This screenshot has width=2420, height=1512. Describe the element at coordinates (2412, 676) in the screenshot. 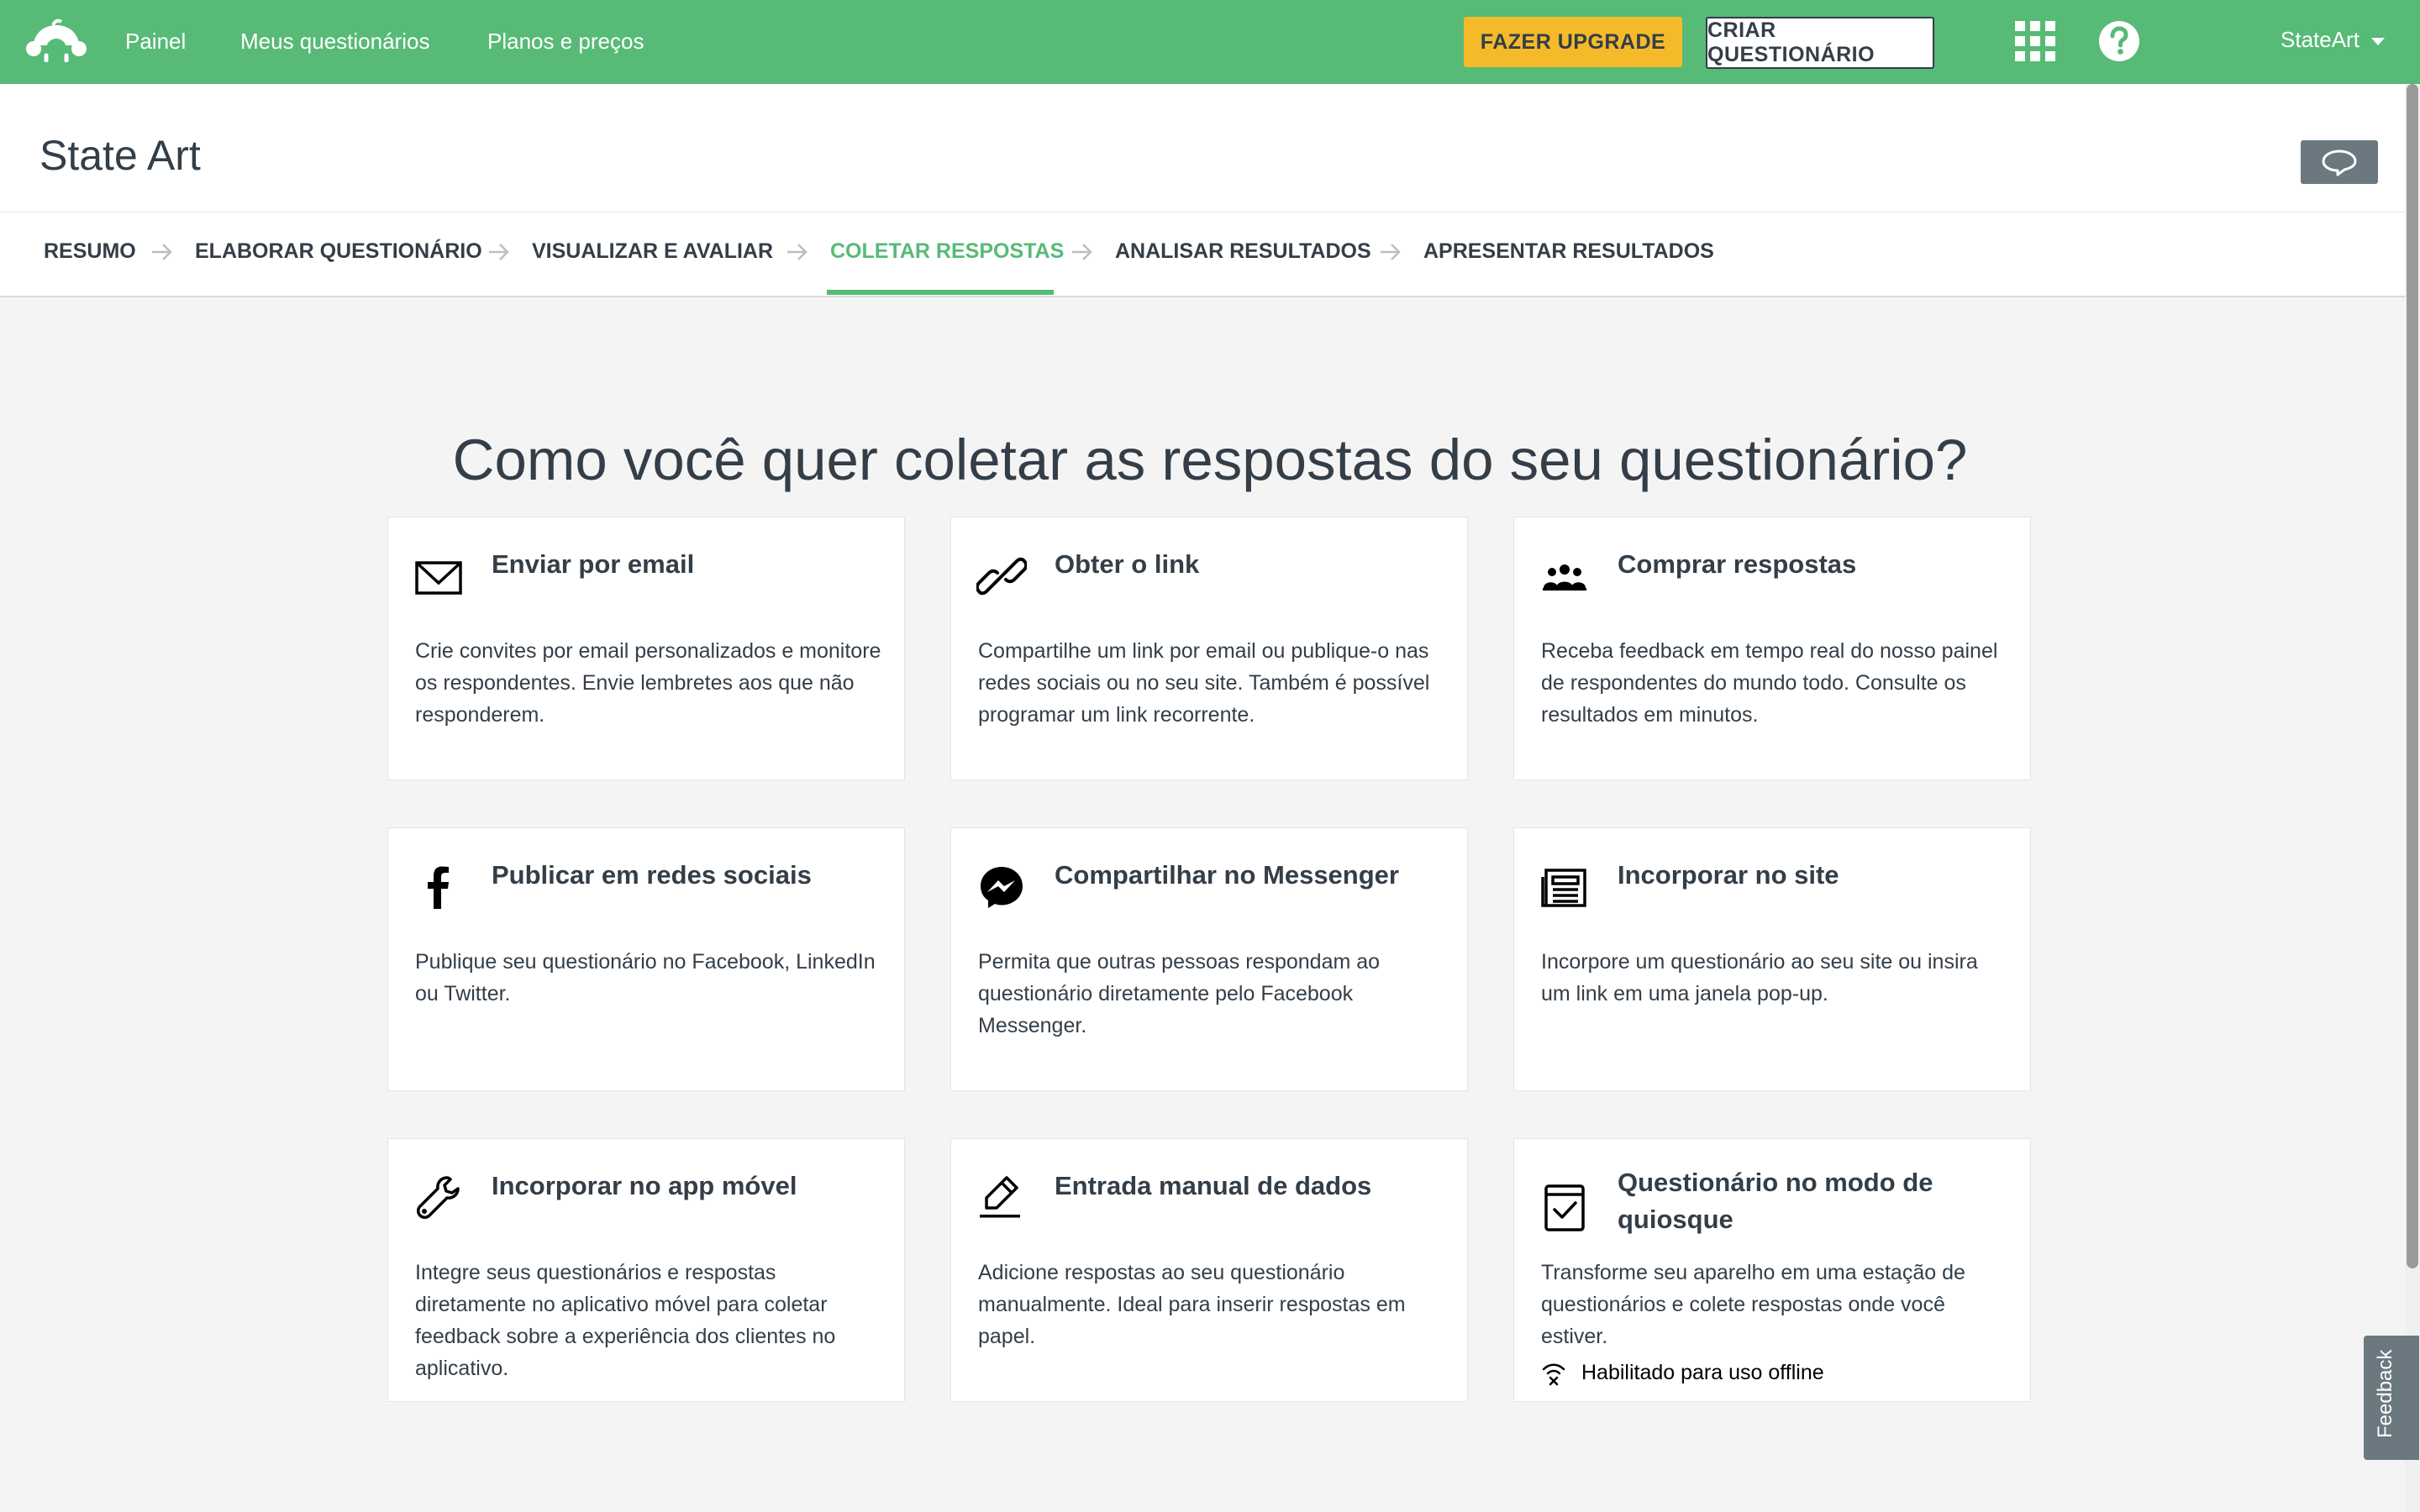

I see `scrollbar-thumb` at that location.